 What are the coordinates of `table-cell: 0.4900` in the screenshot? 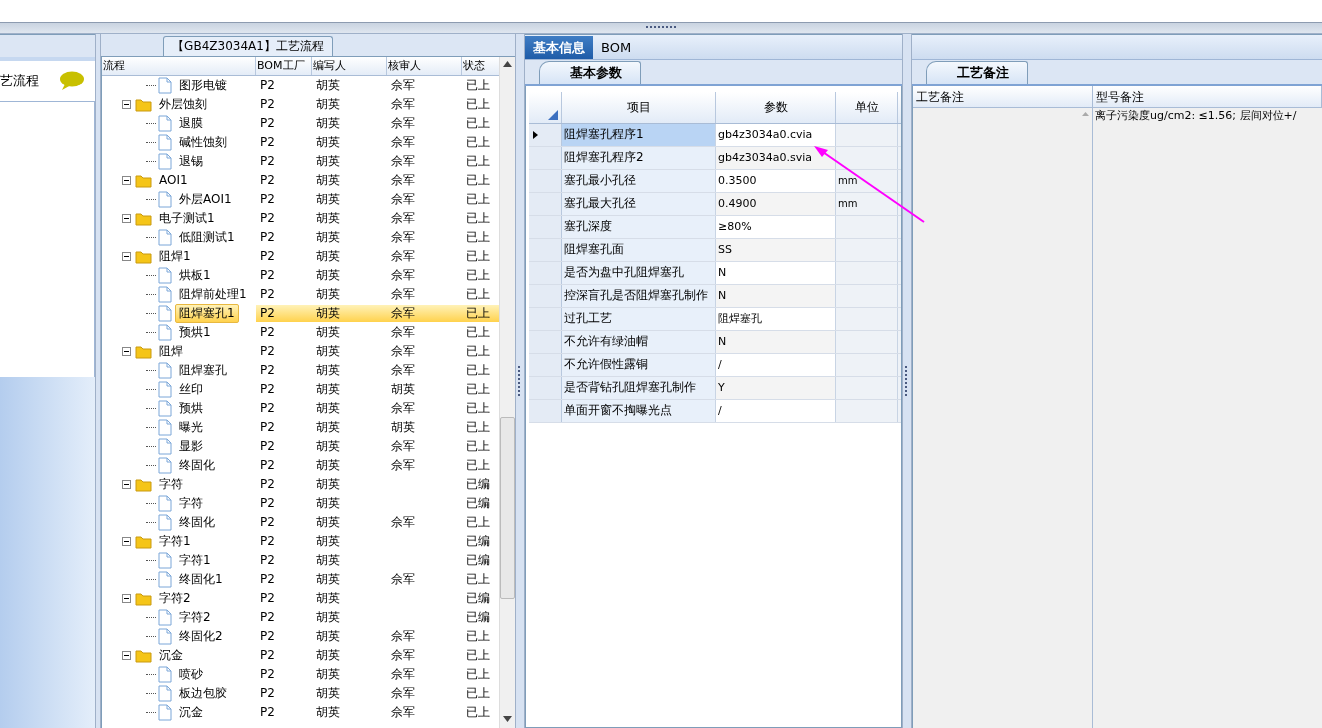 It's located at (776, 204).